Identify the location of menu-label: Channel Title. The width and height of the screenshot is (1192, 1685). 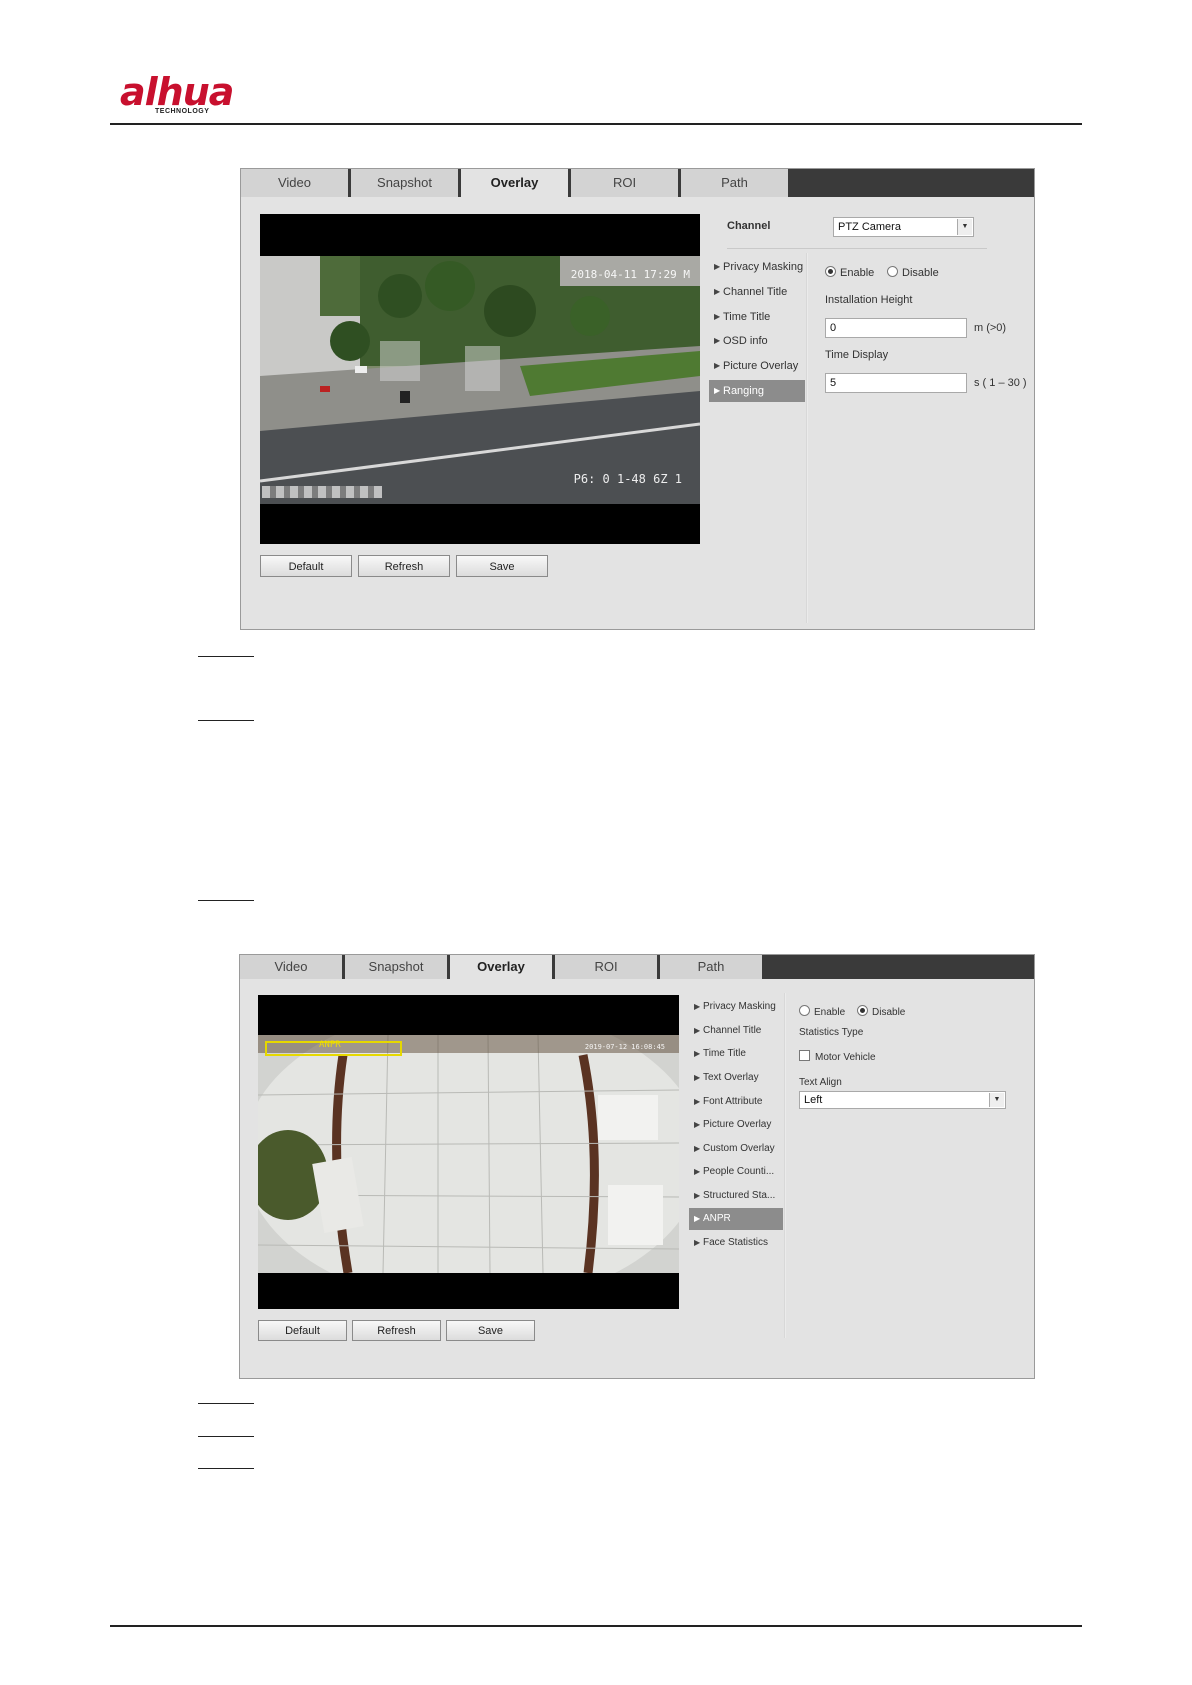
(755, 292).